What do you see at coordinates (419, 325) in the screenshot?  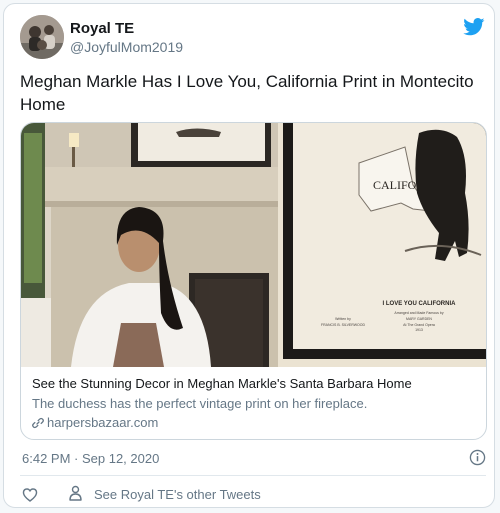 I see `print-credit-right-3: At The Grand Opera` at bounding box center [419, 325].